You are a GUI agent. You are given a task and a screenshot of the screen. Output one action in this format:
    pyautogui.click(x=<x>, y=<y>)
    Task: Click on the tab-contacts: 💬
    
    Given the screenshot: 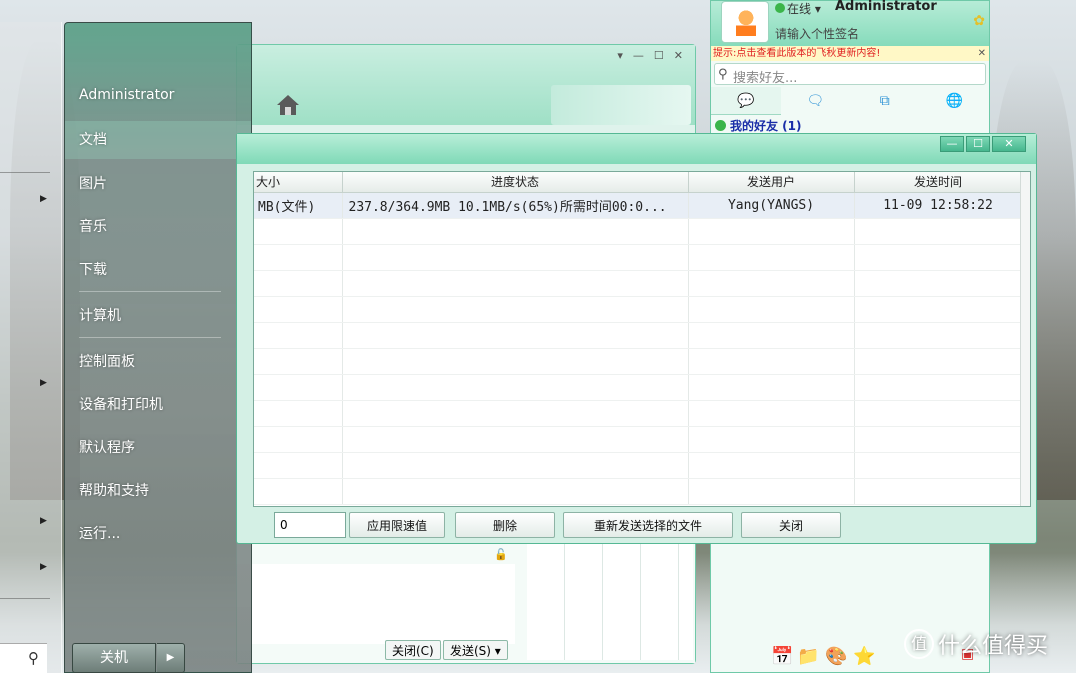 What is the action you would take?
    pyautogui.click(x=746, y=101)
    